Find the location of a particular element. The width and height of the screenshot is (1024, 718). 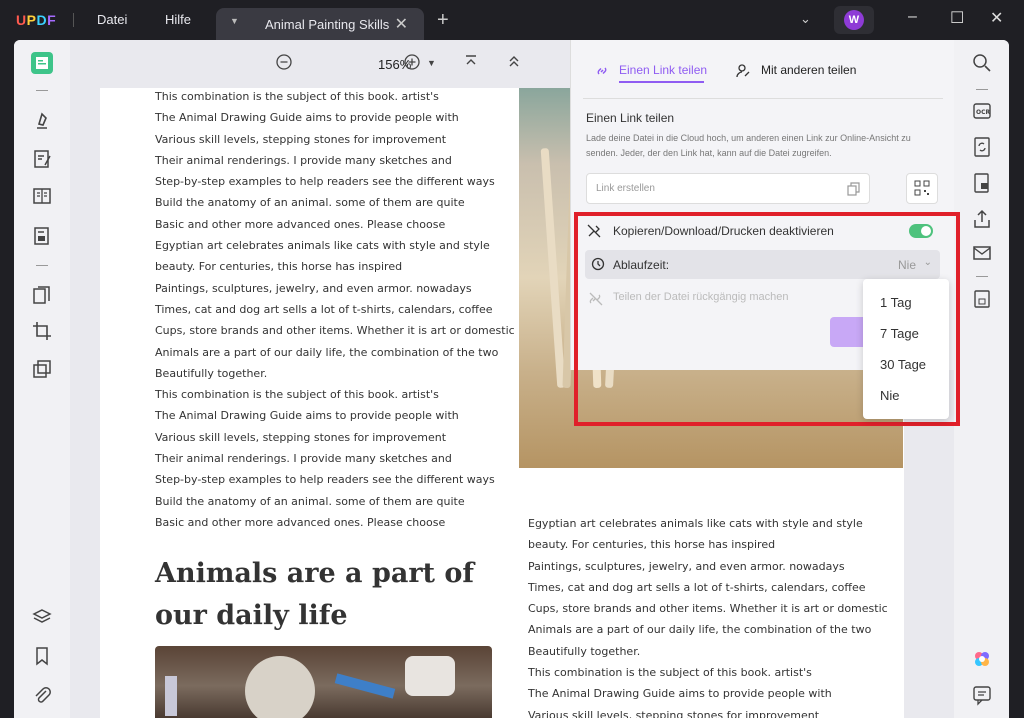

link-field: Link erstellen is located at coordinates (728, 188).